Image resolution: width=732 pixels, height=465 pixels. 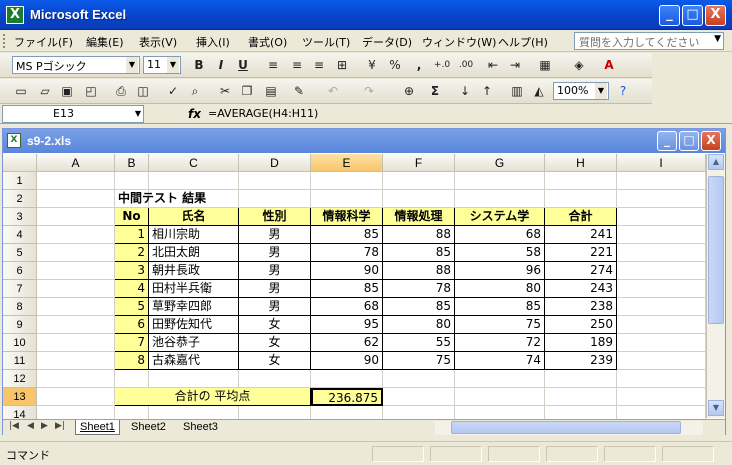 What do you see at coordinates (435, 91) in the screenshot?
I see `autosum-button: Σ` at bounding box center [435, 91].